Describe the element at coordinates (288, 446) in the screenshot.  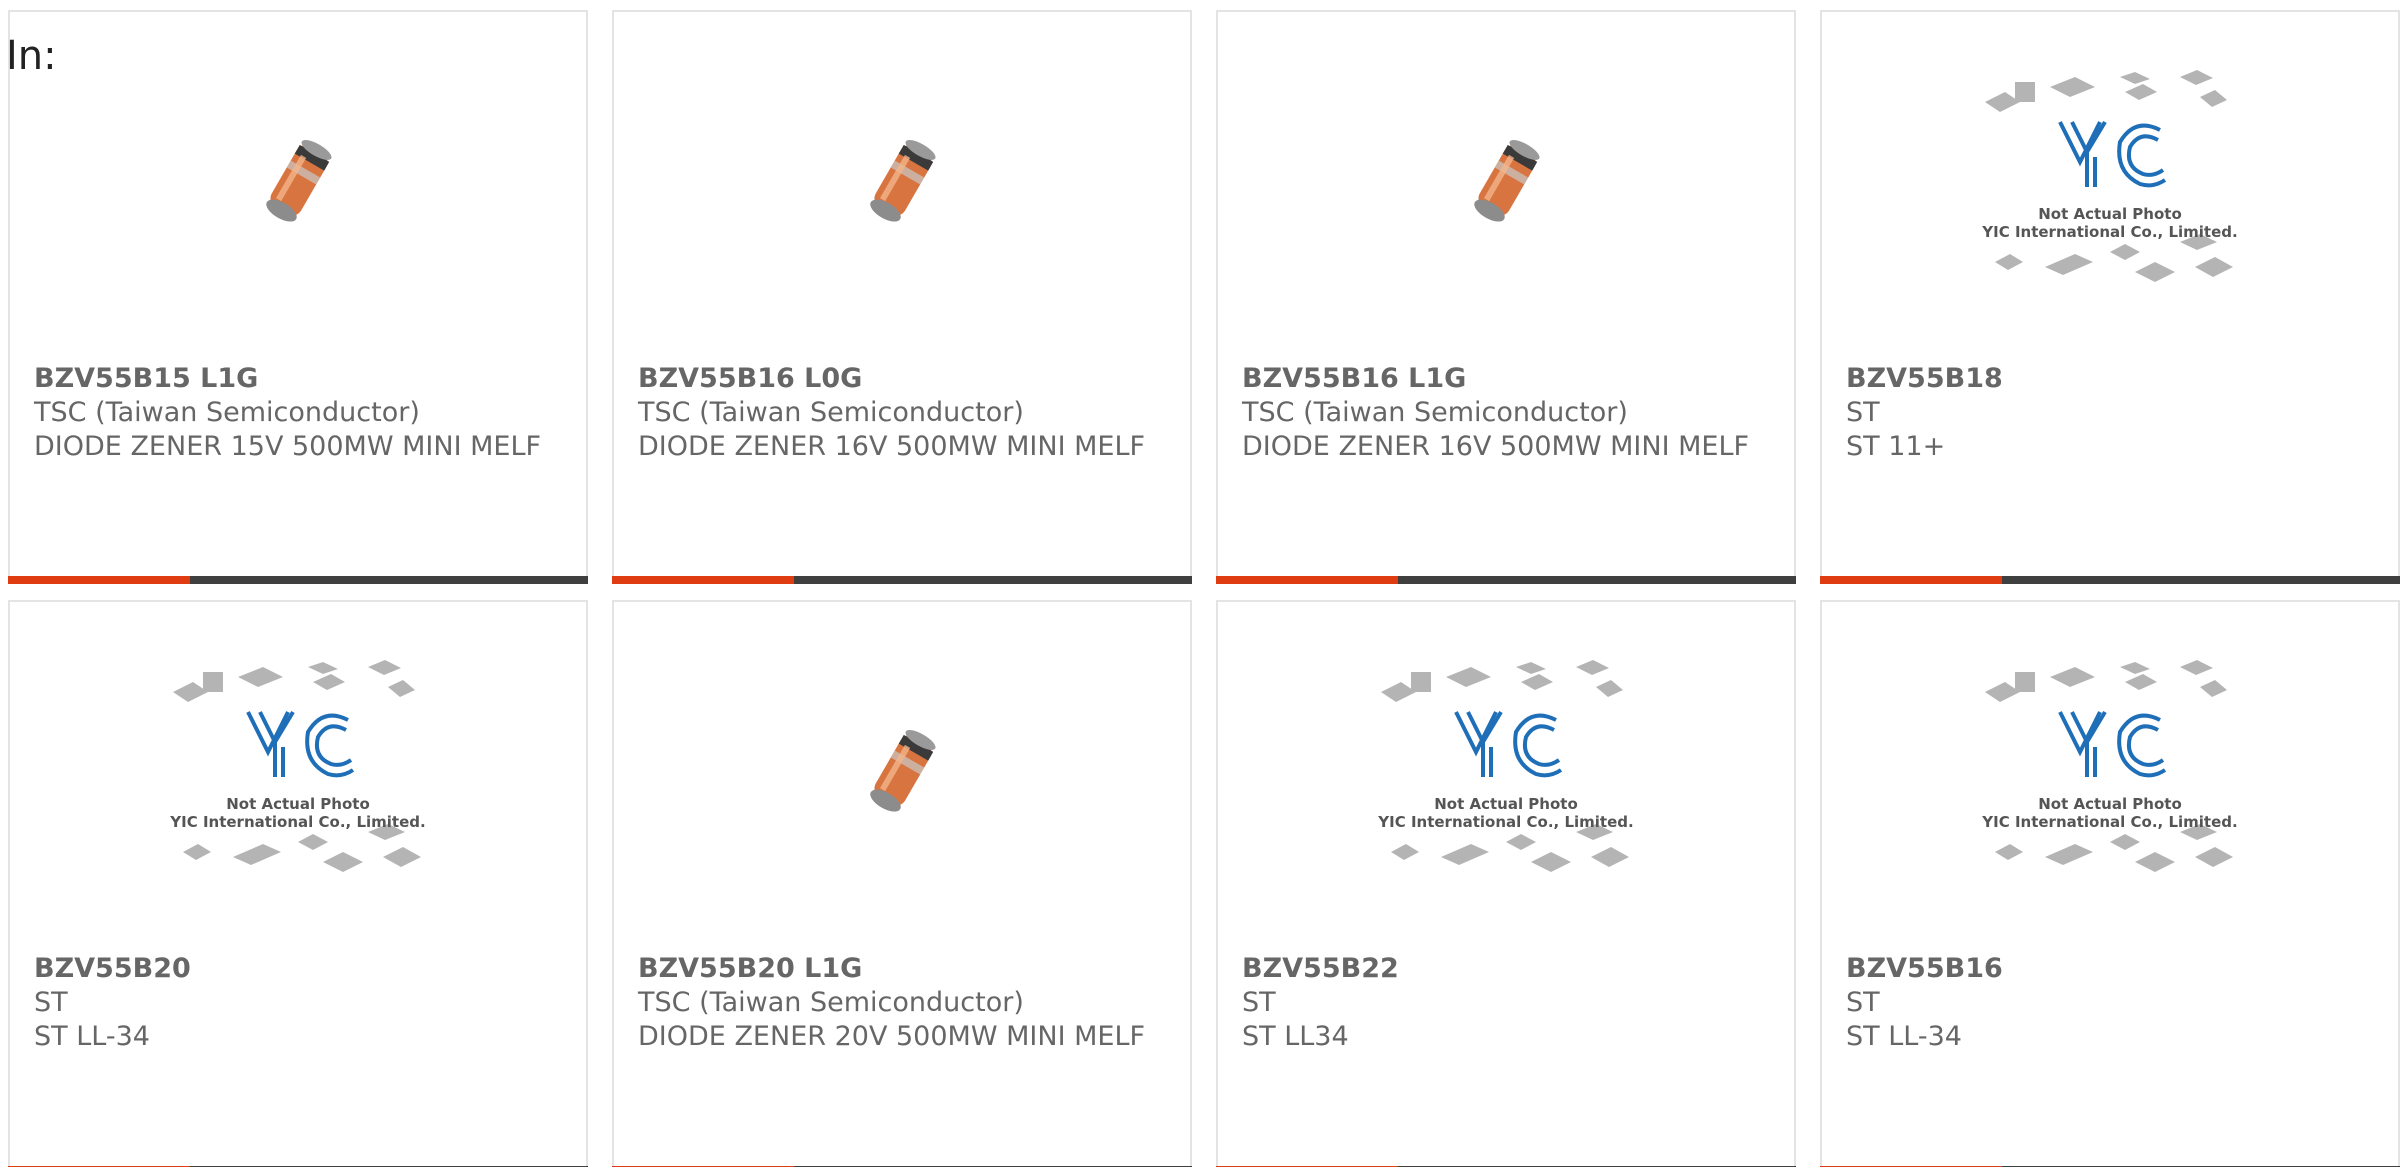
I see `description: DIODE ZENER 15V 500MW MINI MELF` at that location.